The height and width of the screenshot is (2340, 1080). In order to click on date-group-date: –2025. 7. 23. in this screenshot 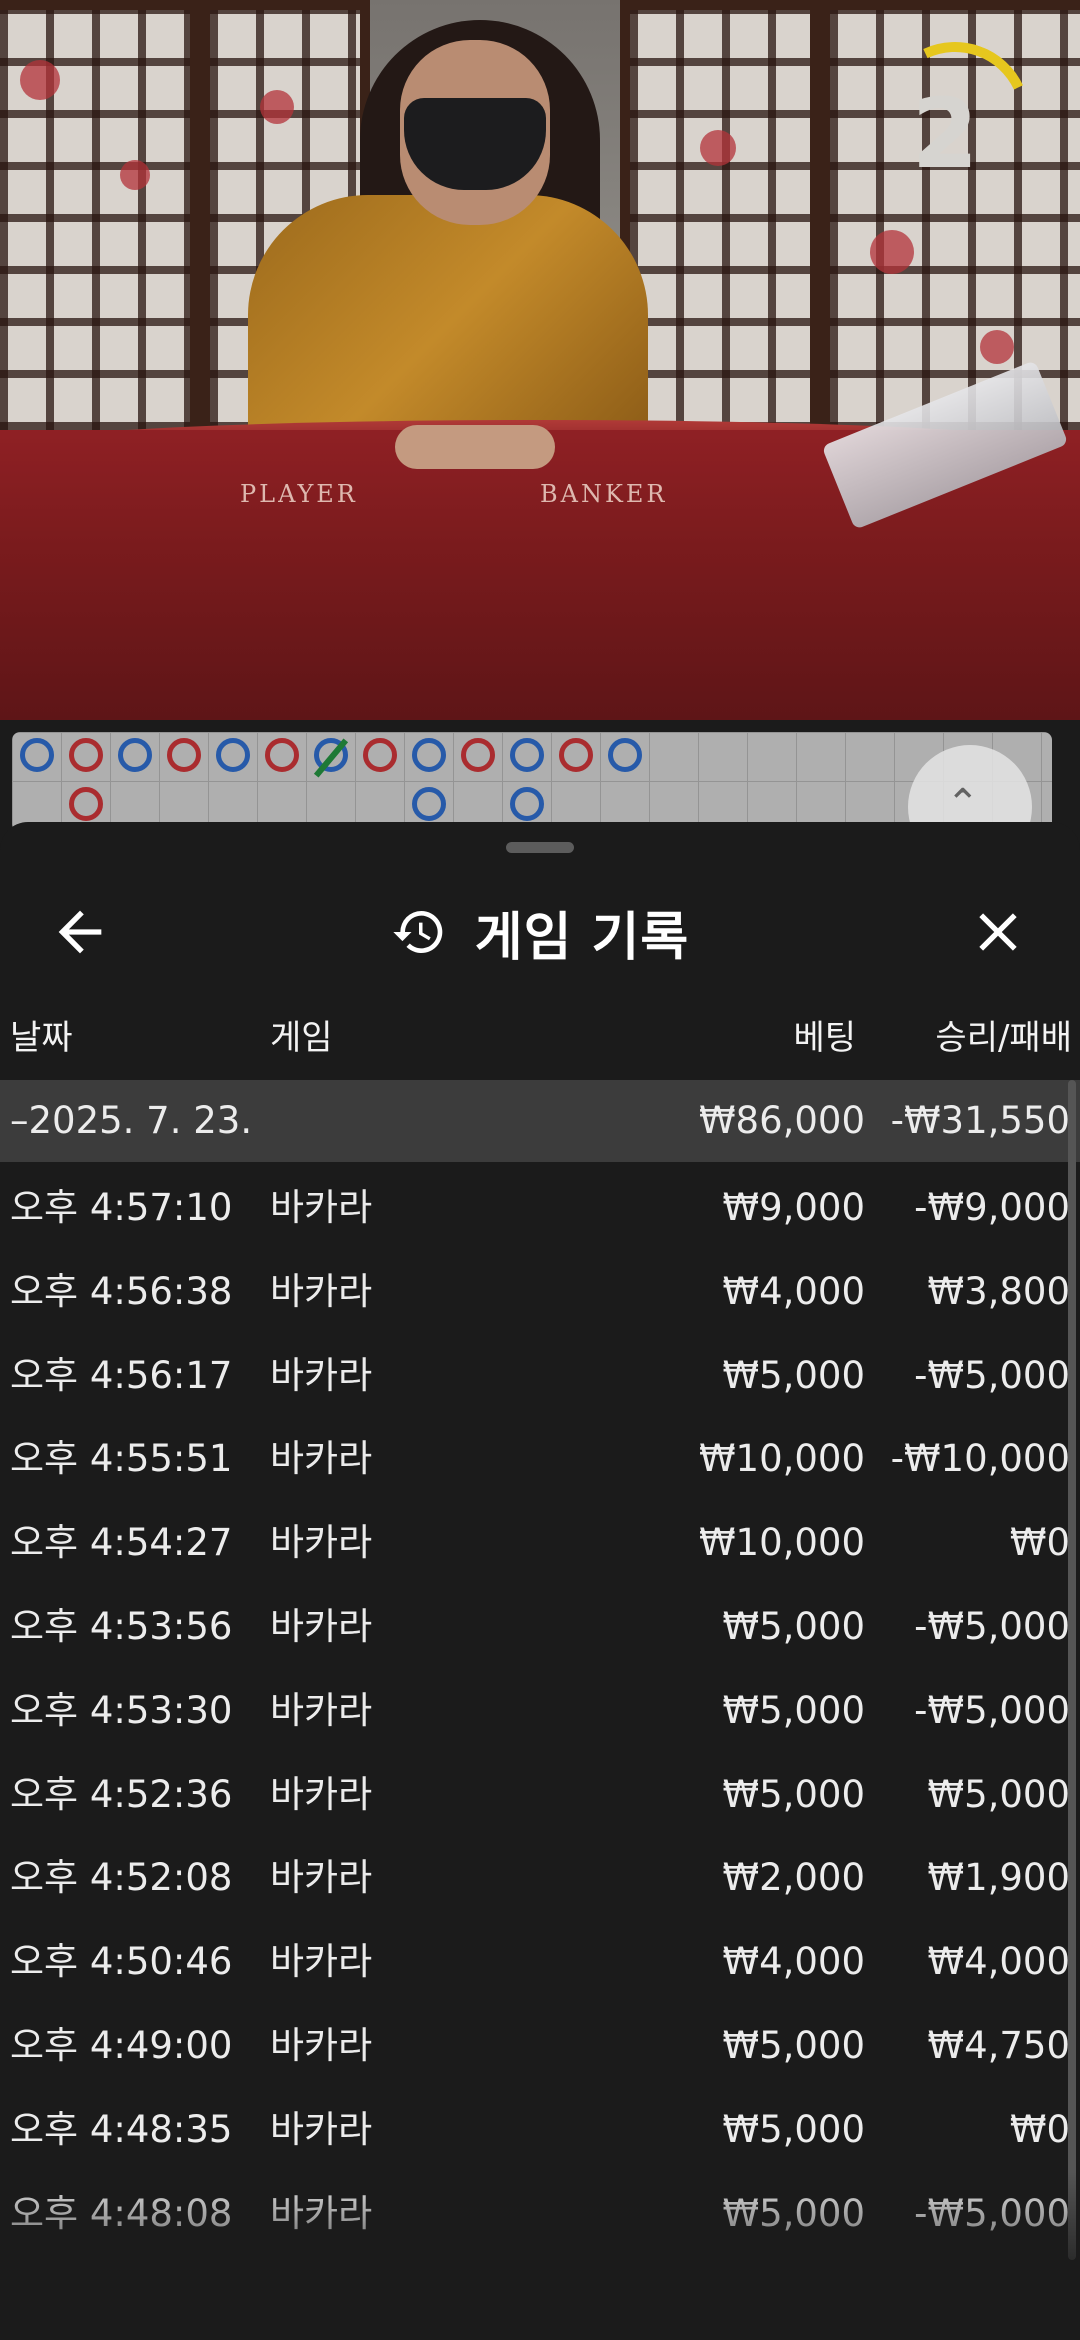, I will do `click(131, 1120)`.